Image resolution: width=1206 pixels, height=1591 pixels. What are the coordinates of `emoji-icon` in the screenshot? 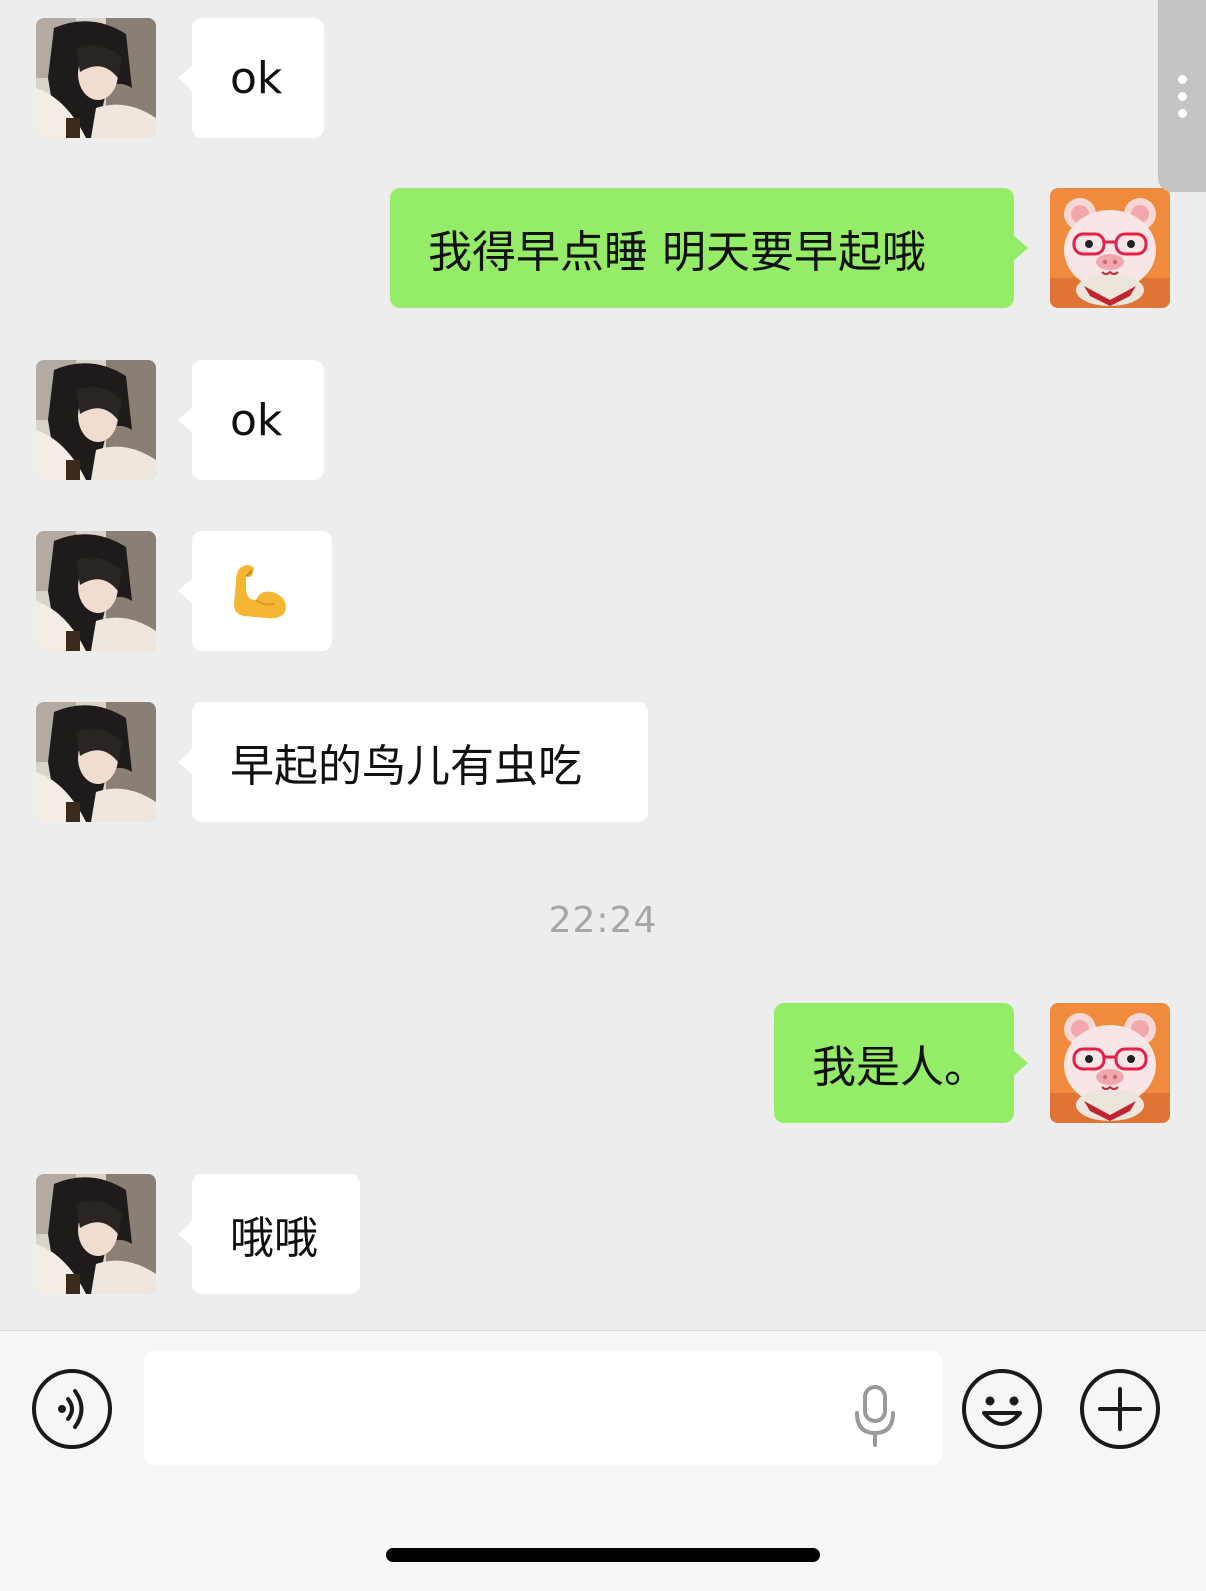 It's located at (1002, 1409).